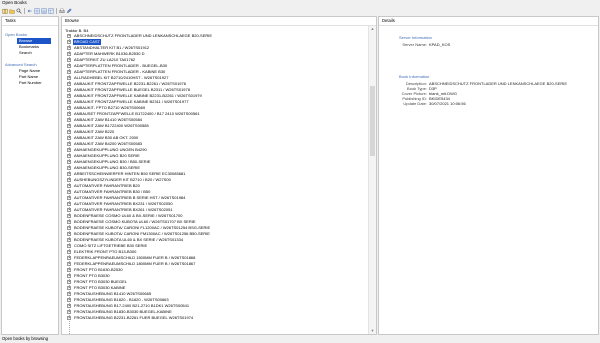  I want to click on open-books-section-title: Open Books, so click(16, 34).